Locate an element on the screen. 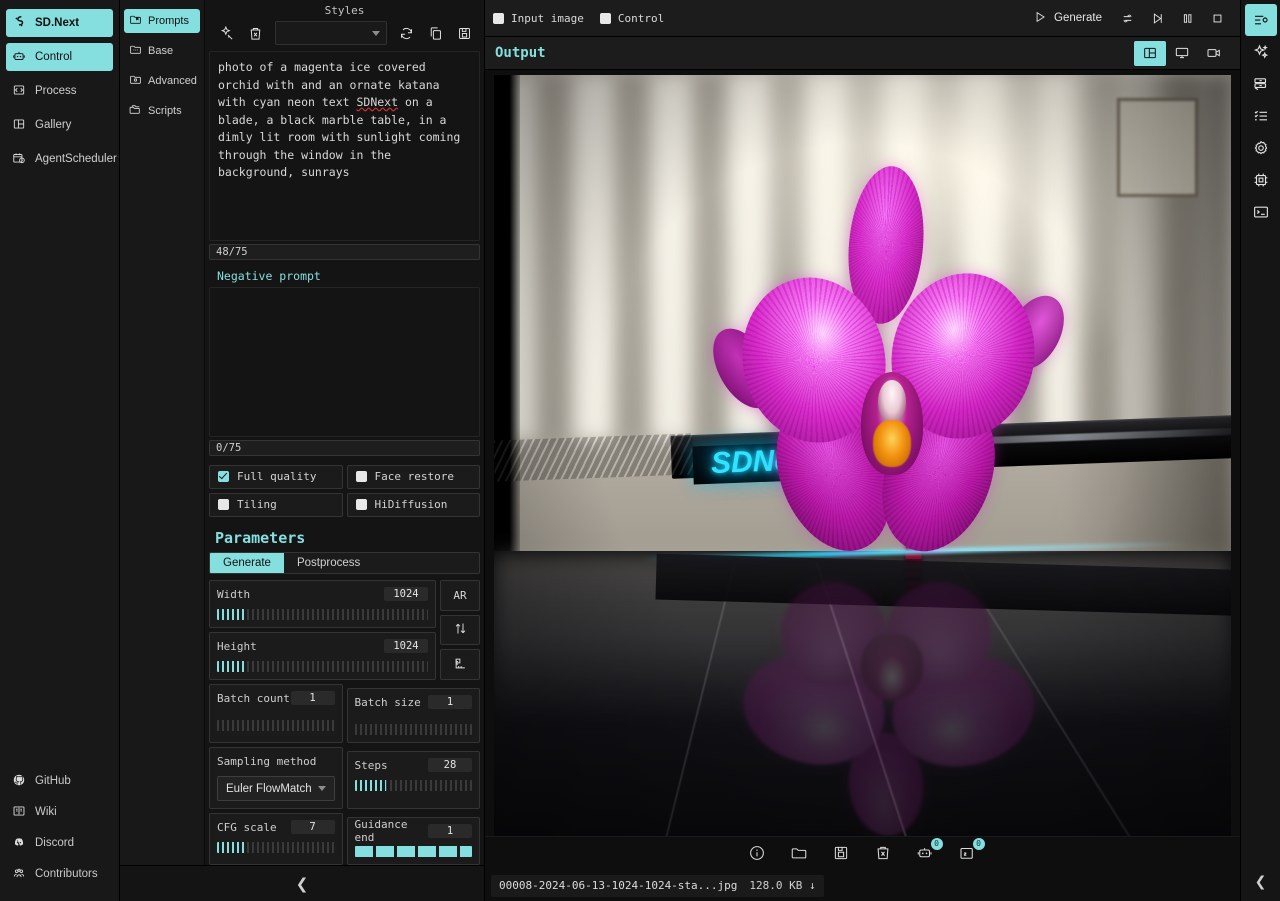  tab-label: Advanced is located at coordinates (172, 81).